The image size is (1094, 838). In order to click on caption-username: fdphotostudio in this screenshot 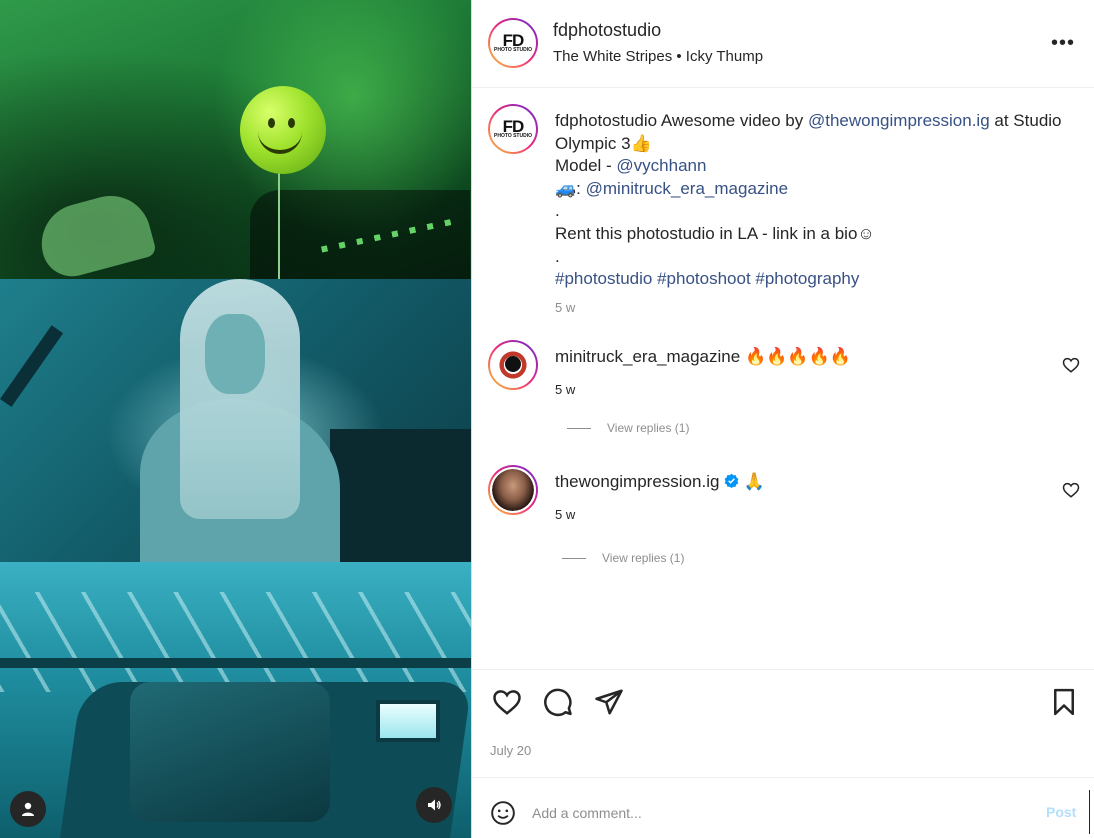, I will do `click(606, 120)`.